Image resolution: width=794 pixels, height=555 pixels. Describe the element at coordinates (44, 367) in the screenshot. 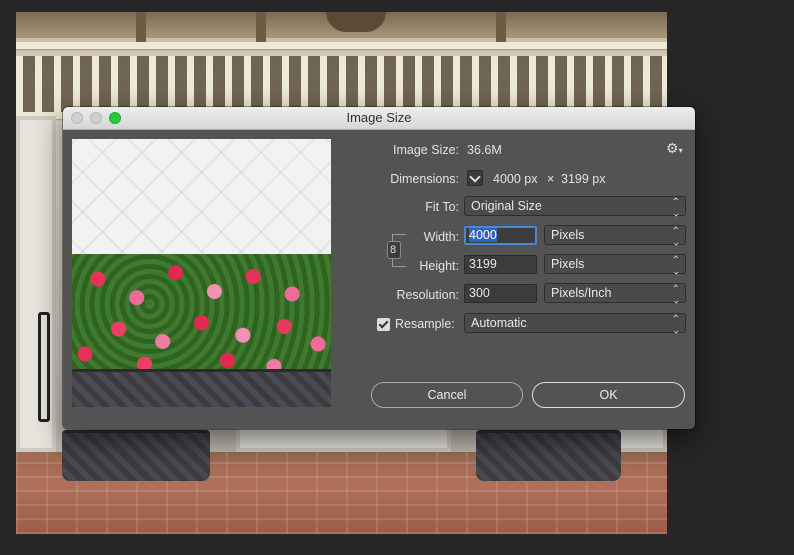

I see `halter-strap` at that location.